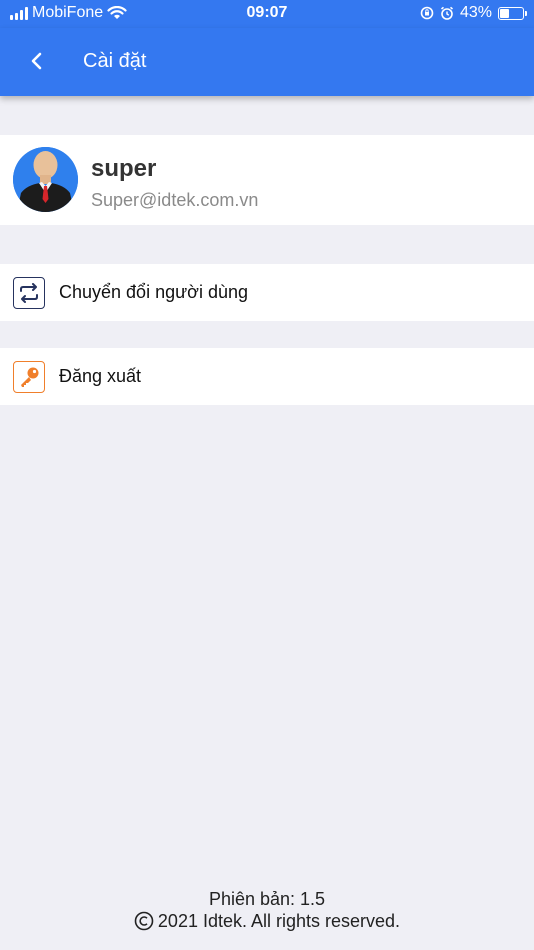 Image resolution: width=534 pixels, height=950 pixels. Describe the element at coordinates (124, 168) in the screenshot. I see `profile-name: super` at that location.